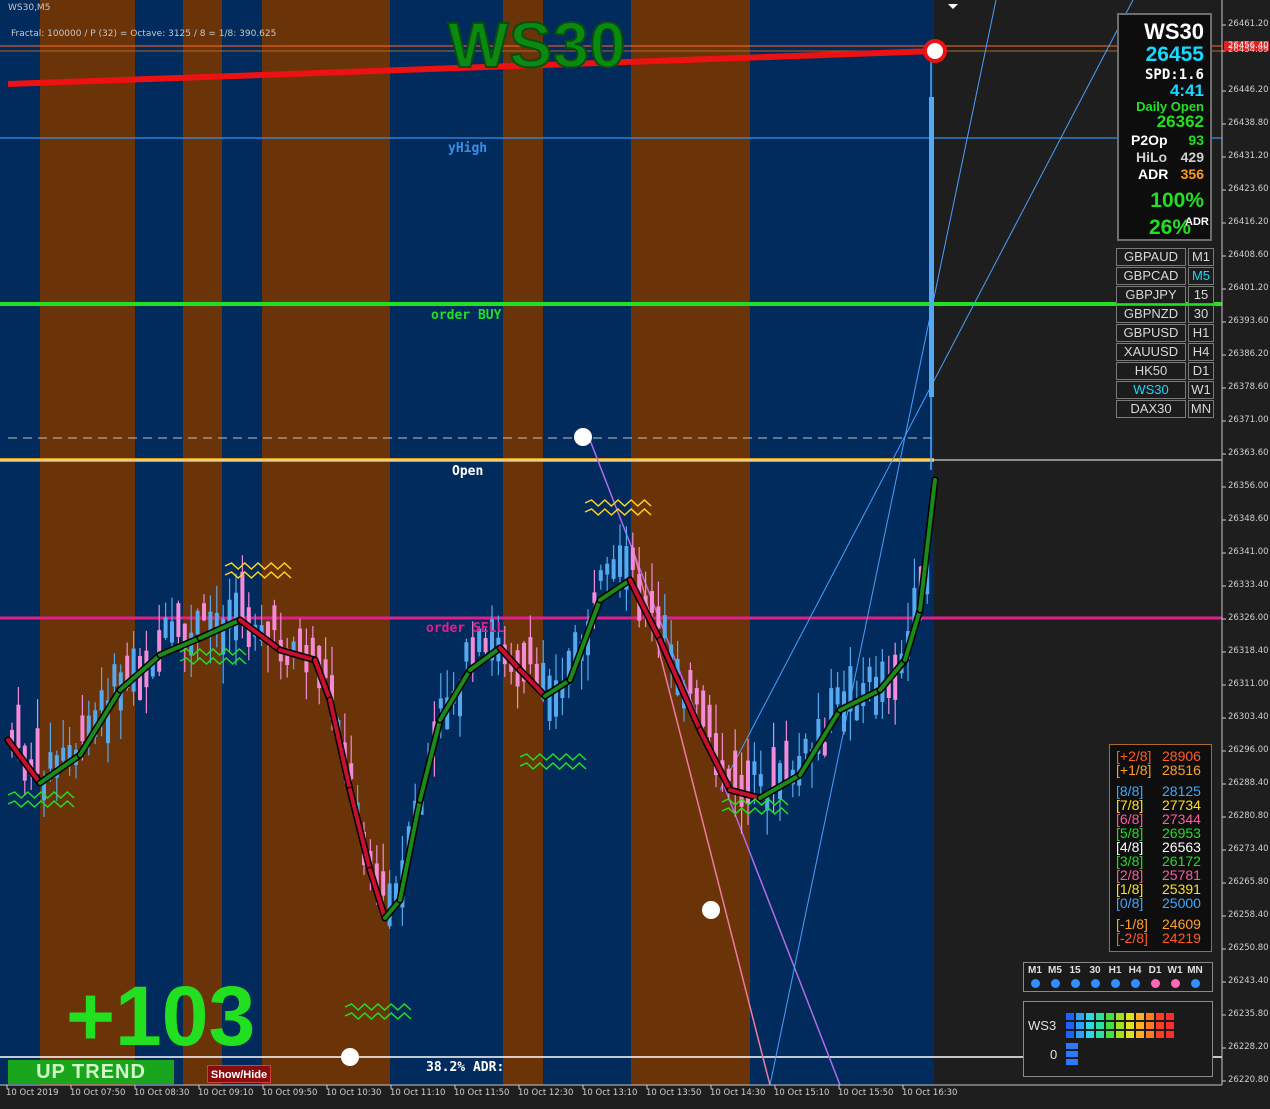 The width and height of the screenshot is (1270, 1109). Describe the element at coordinates (1135, 970) in the screenshot. I see `tf-strength-label: H4` at that location.